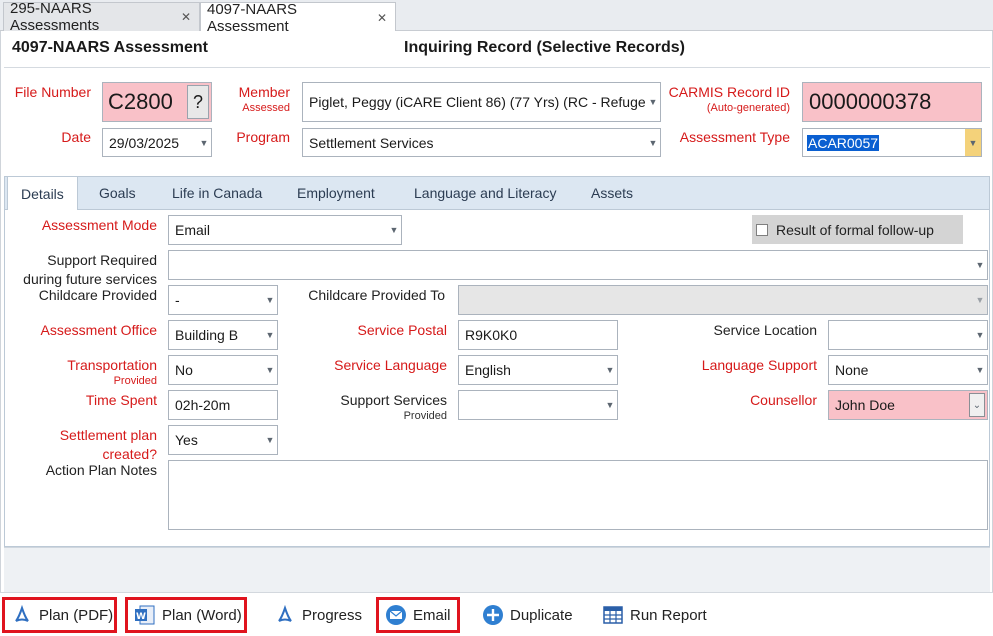 The image size is (993, 636). I want to click on support-services-label: Support Services, so click(393, 400).